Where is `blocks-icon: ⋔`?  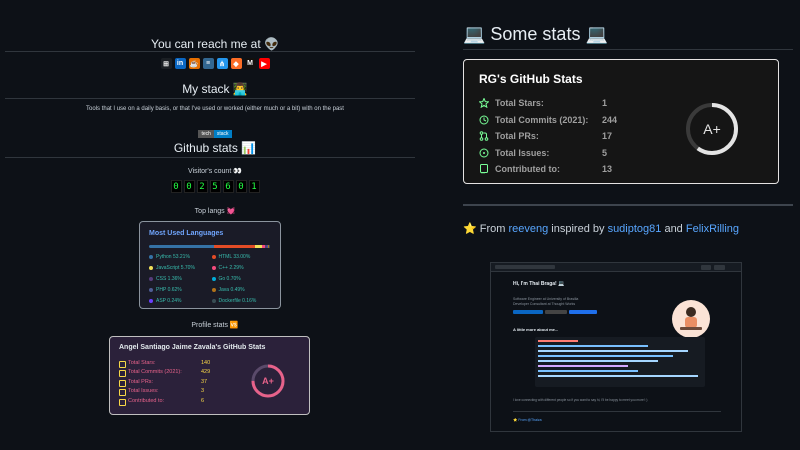
blocks-icon: ⋔ is located at coordinates (222, 63).